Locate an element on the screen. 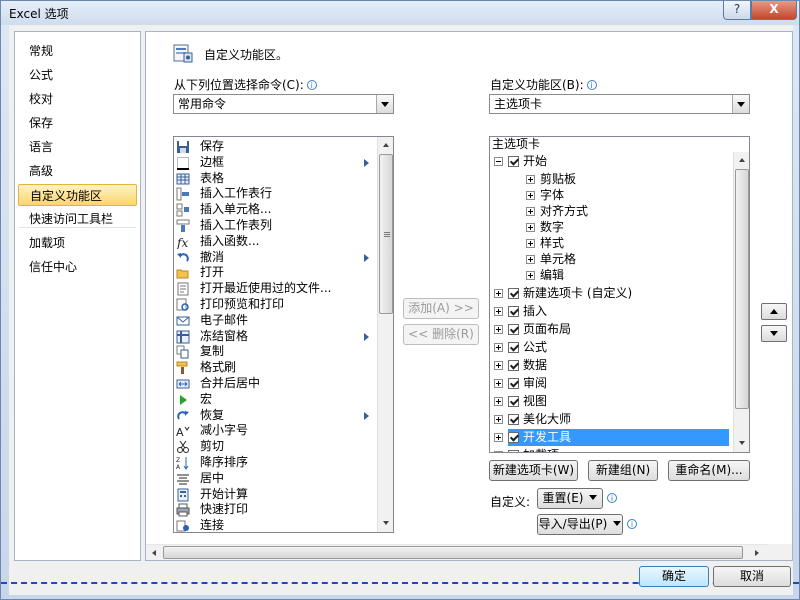 This screenshot has height=600, width=800. command-item: 保存 is located at coordinates (276, 147).